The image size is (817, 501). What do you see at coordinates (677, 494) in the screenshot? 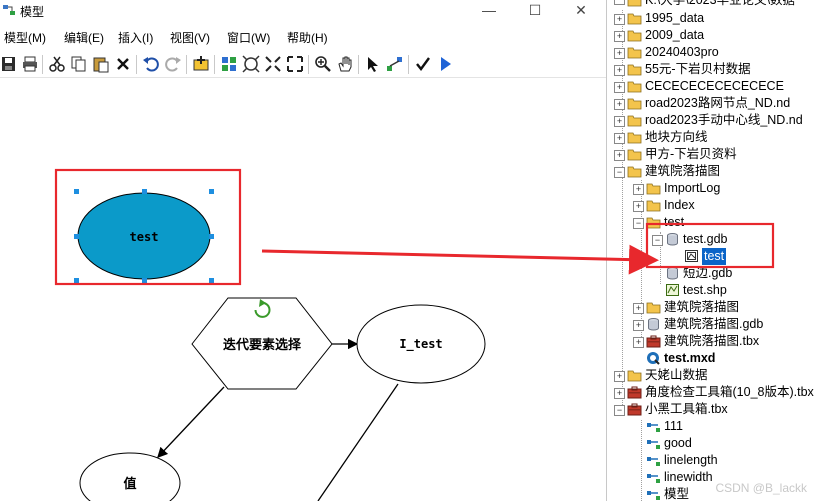
I see `catalog-item-label: 模型` at bounding box center [677, 494].